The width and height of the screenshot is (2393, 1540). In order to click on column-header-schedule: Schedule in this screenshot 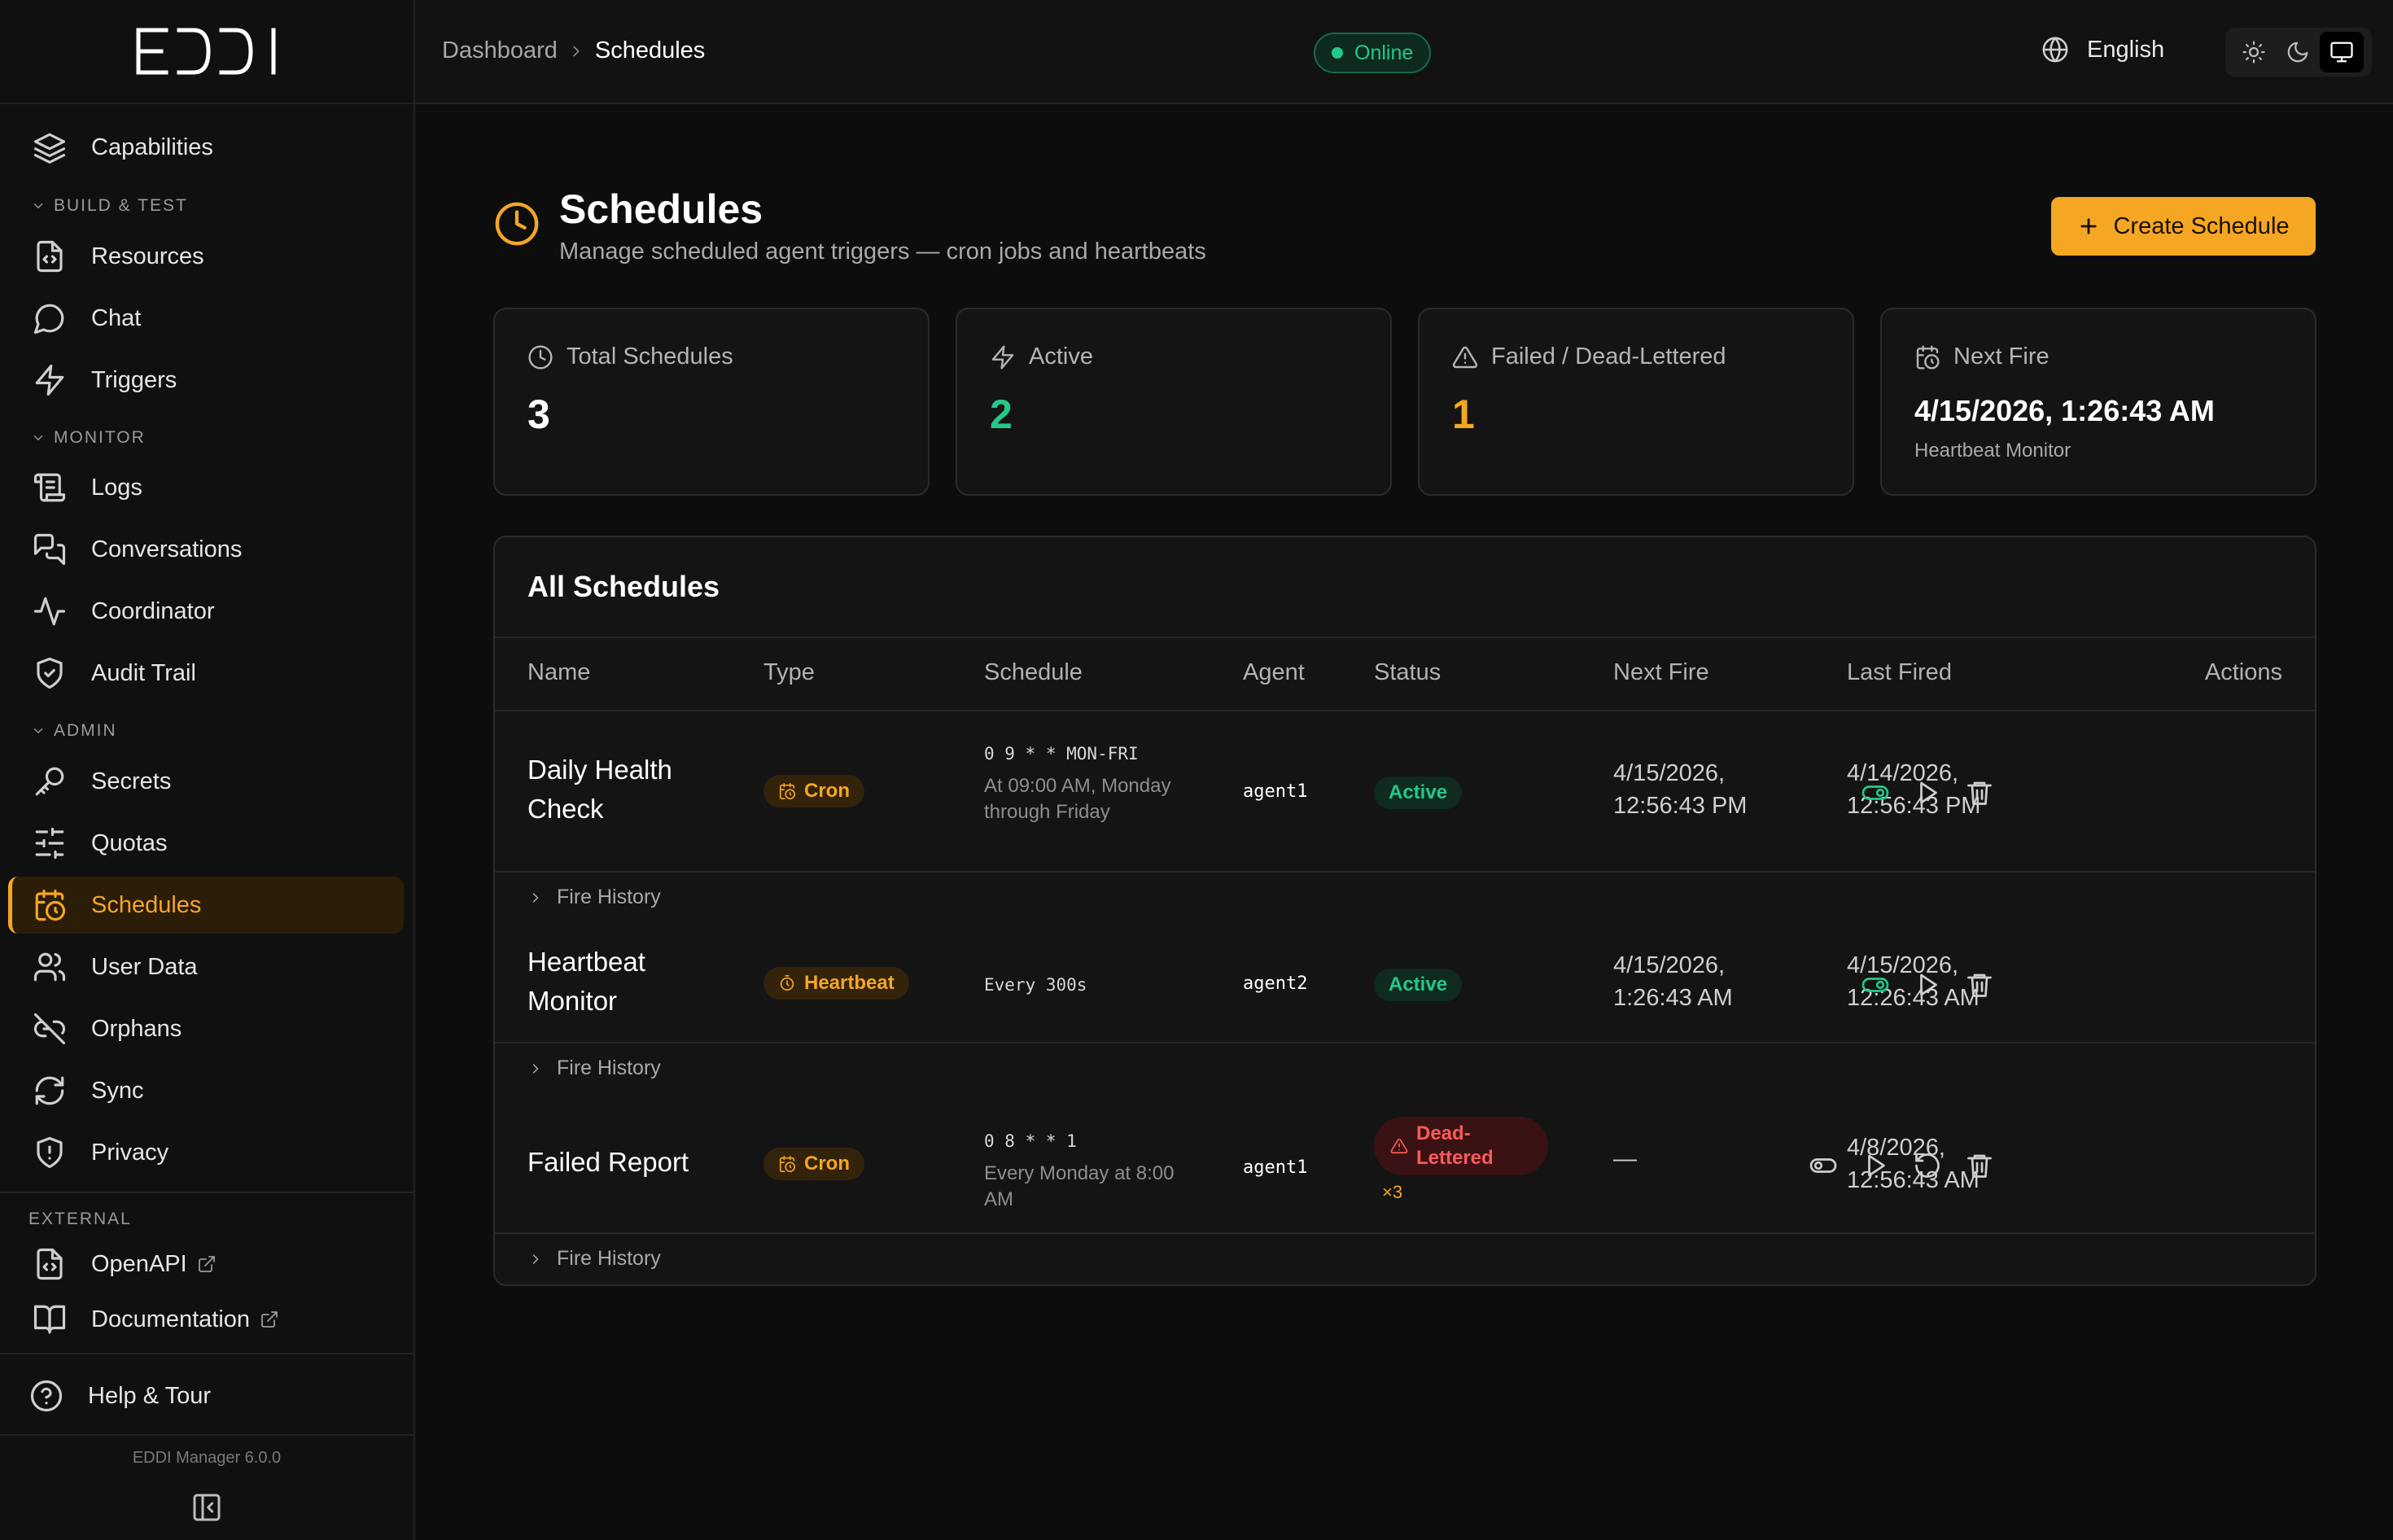, I will do `click(1034, 672)`.